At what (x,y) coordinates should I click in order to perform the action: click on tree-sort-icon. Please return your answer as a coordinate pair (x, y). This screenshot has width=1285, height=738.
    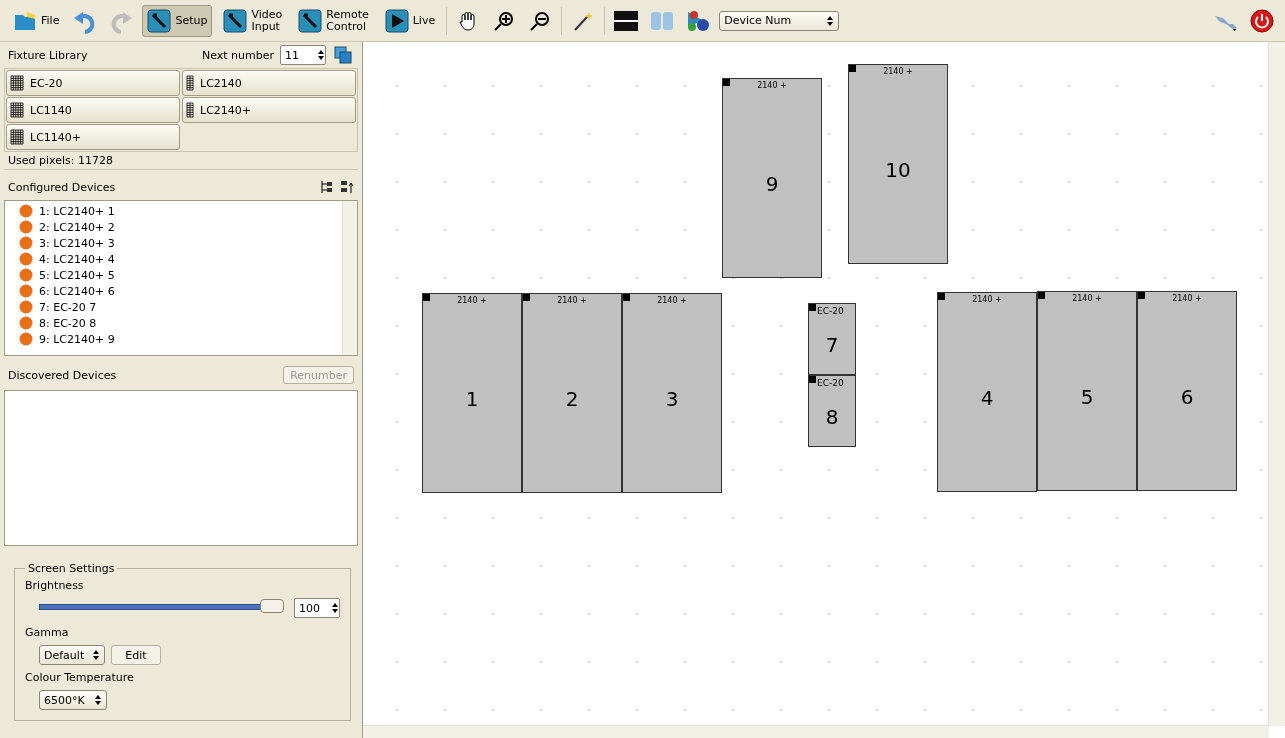
    Looking at the image, I should click on (347, 187).